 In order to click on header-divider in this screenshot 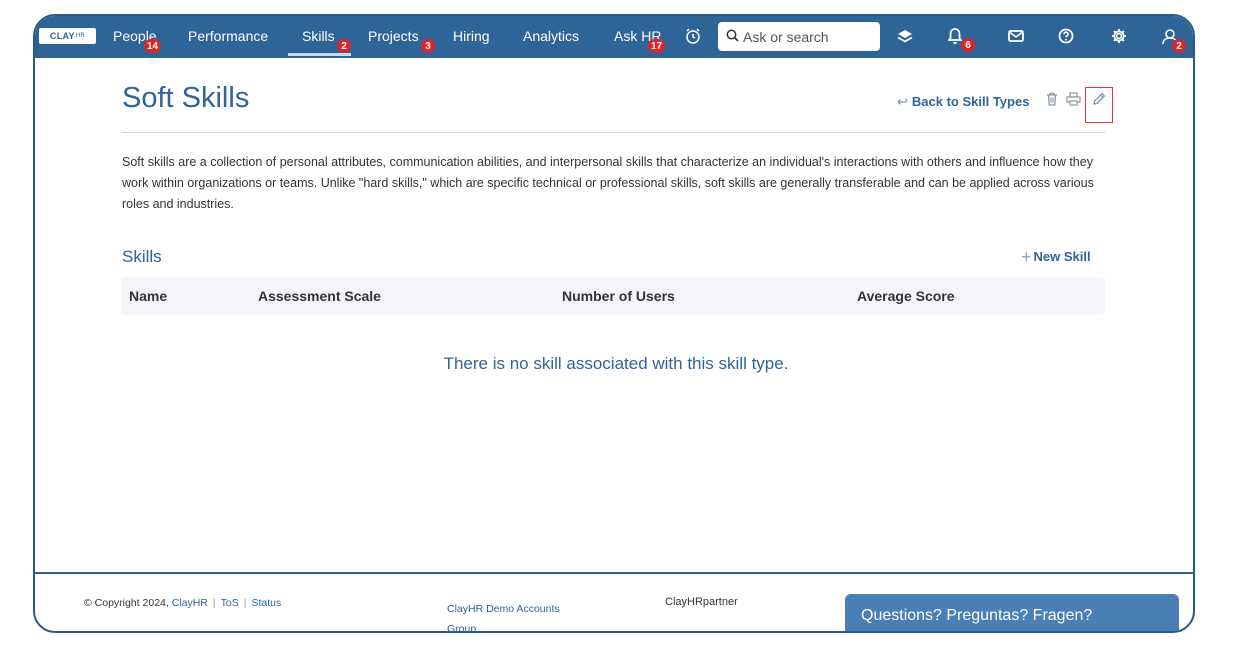, I will do `click(613, 132)`.